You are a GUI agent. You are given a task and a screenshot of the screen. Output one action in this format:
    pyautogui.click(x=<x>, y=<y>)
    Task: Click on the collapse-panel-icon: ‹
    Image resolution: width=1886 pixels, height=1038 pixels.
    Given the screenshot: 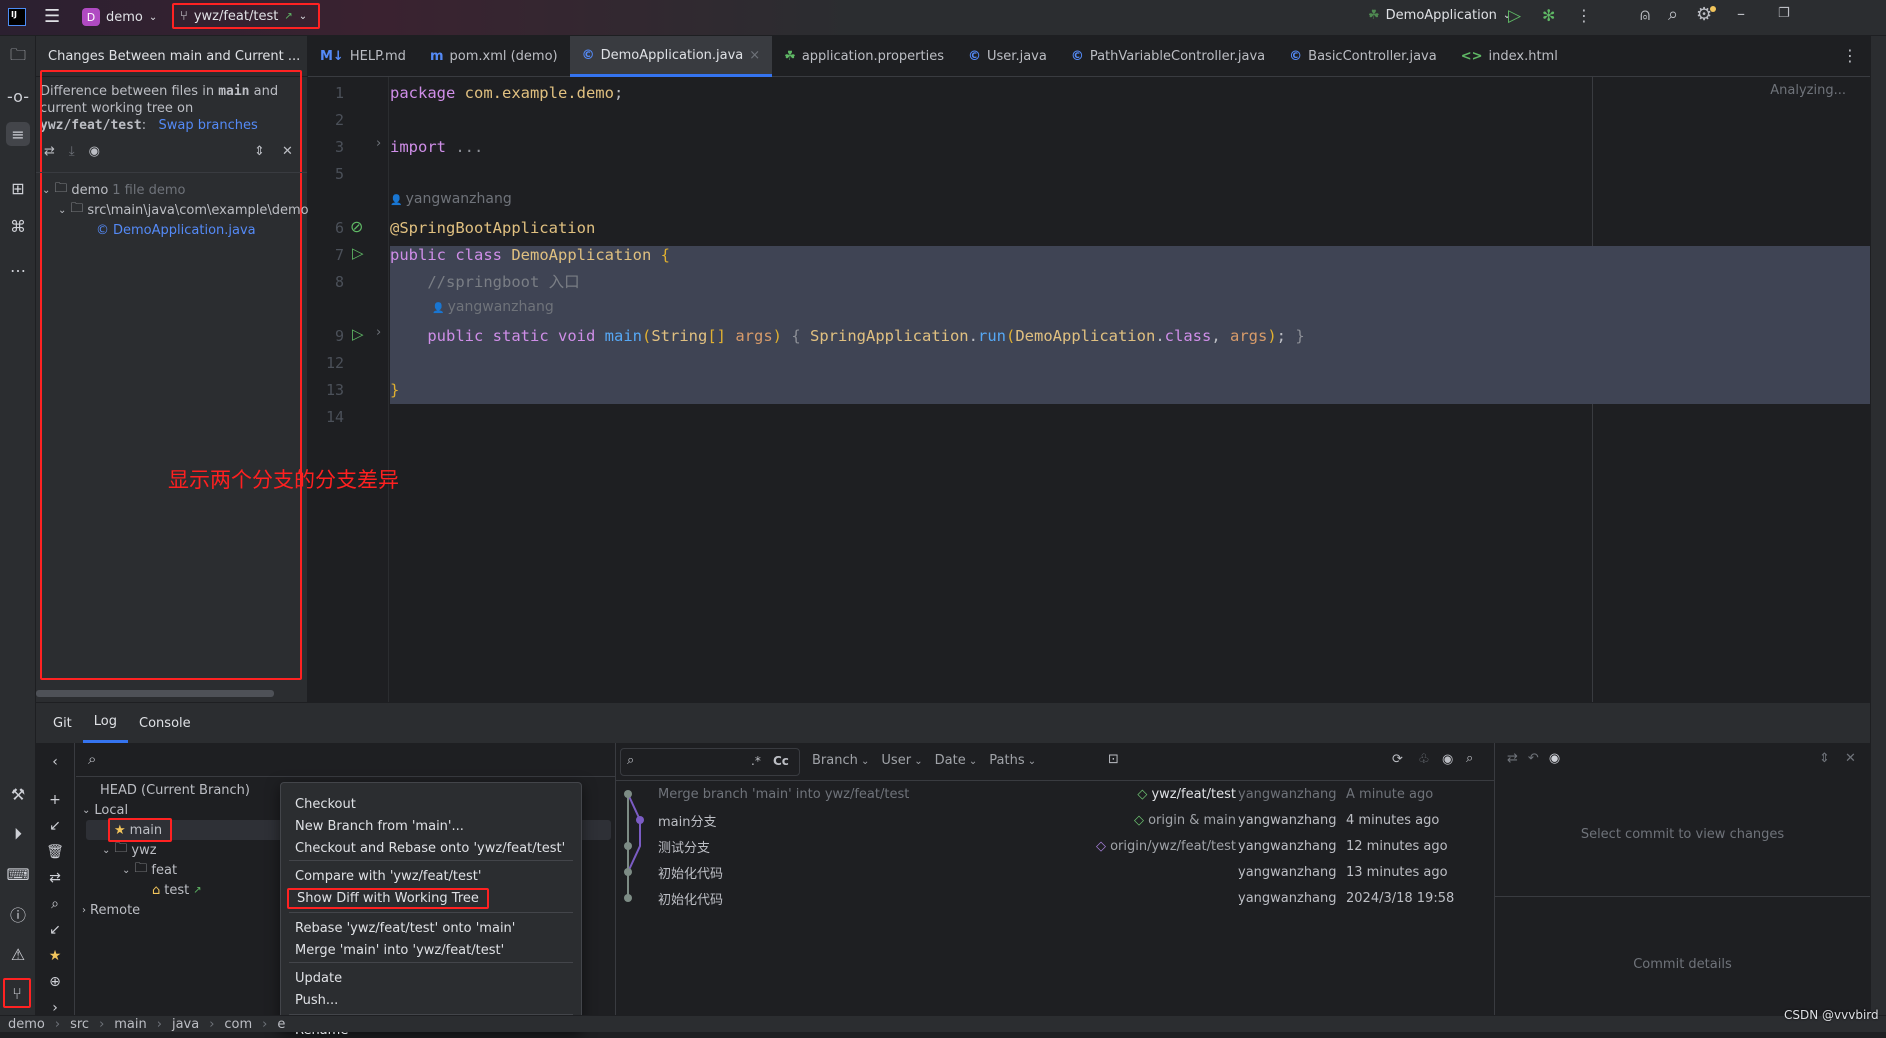 What is the action you would take?
    pyautogui.click(x=55, y=762)
    